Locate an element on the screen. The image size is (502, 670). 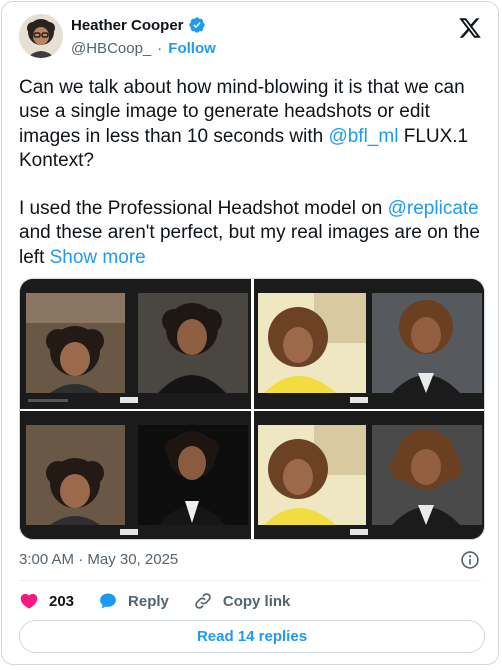
x-logo-icon is located at coordinates (470, 28).